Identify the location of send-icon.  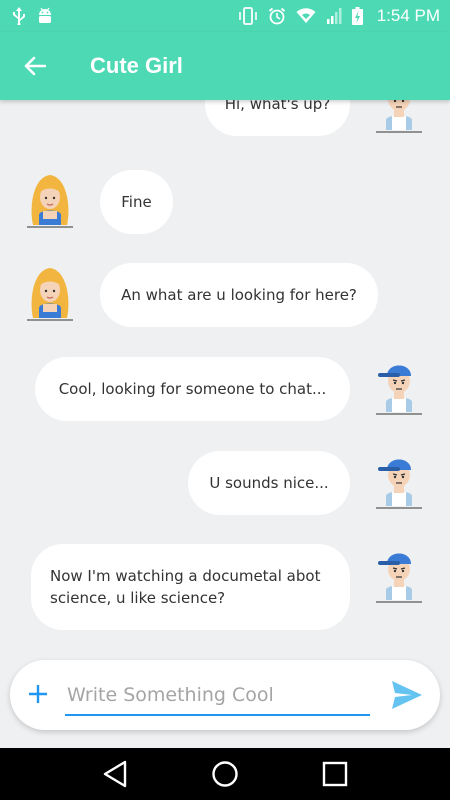
(407, 695).